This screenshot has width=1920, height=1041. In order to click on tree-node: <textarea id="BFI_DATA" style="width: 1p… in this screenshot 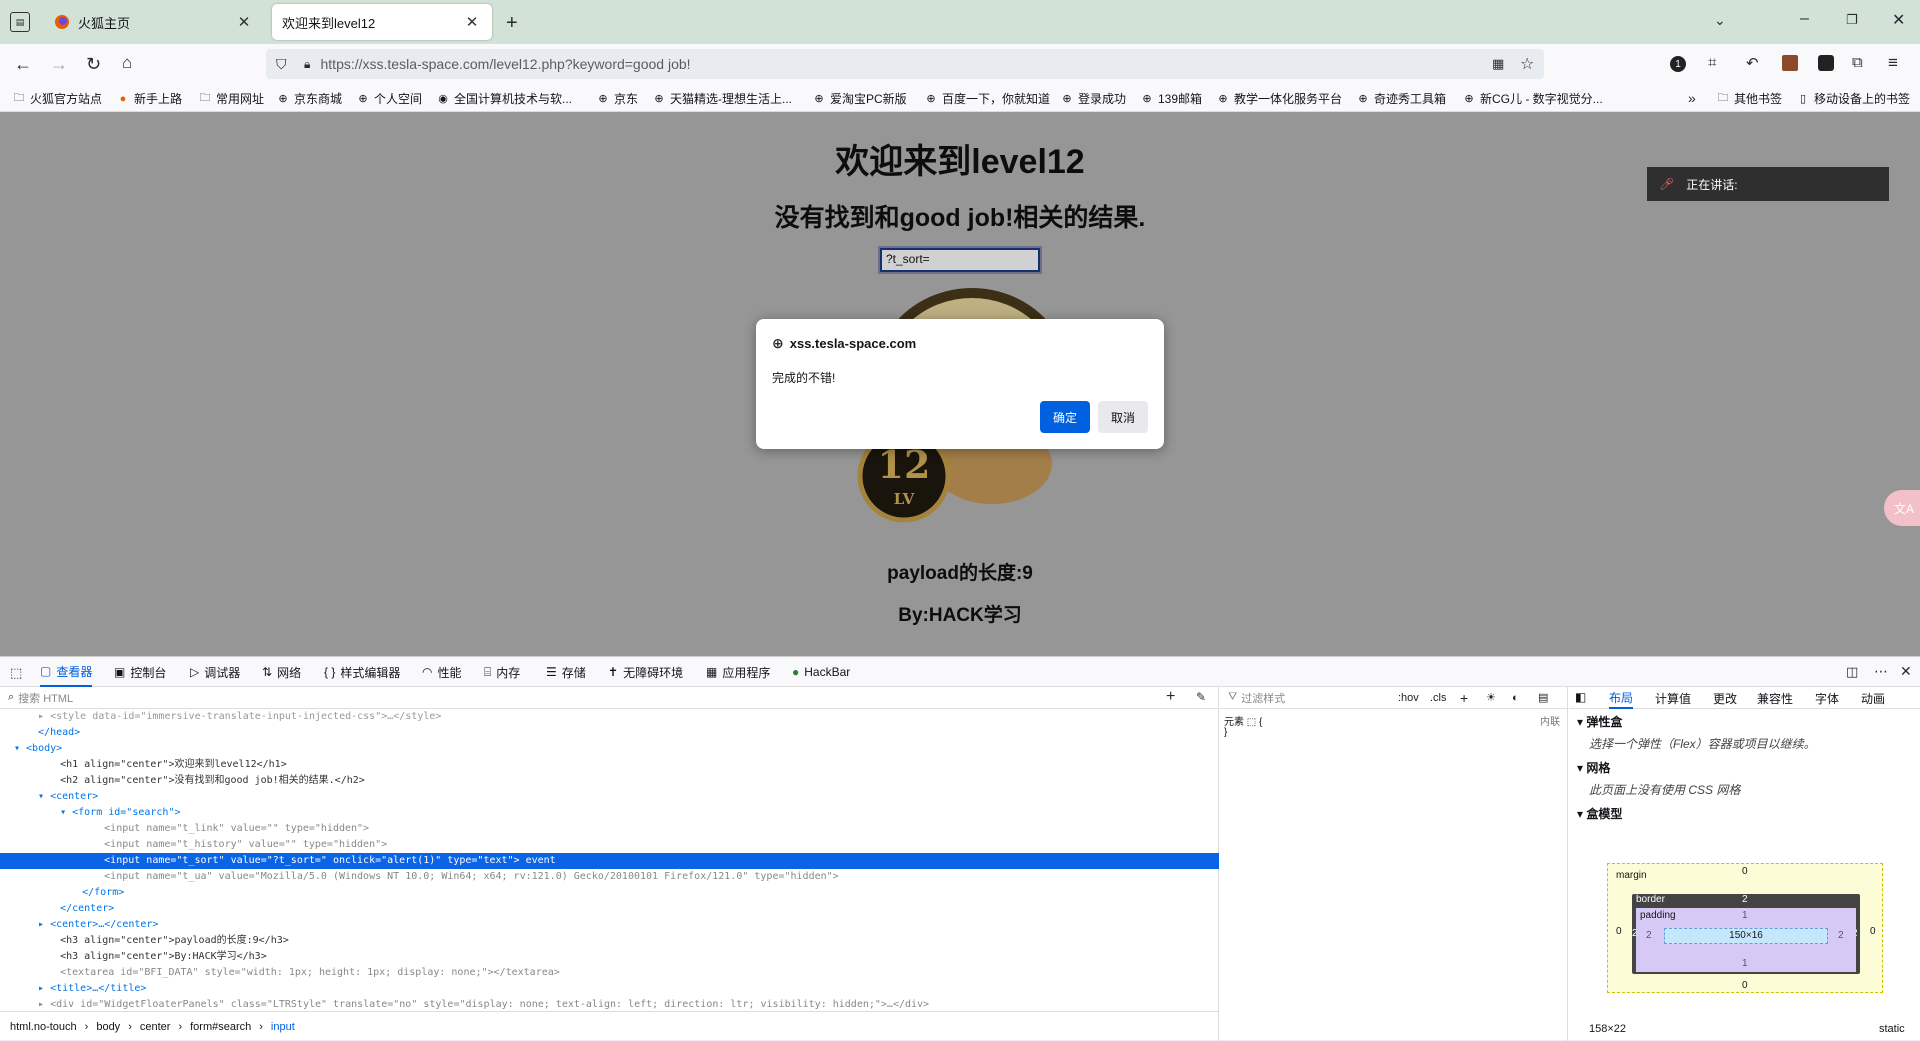, I will do `click(609, 973)`.